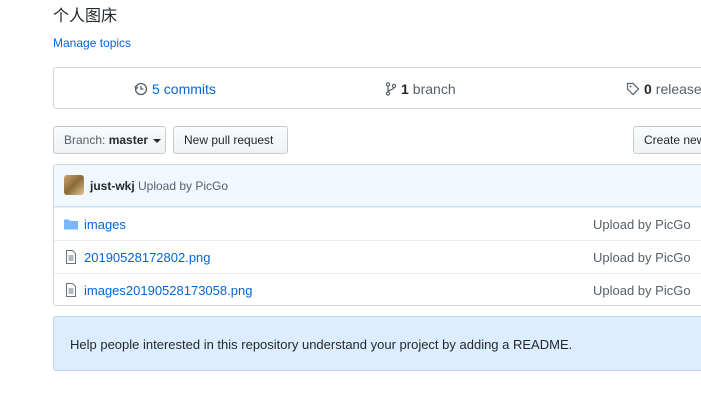 This screenshot has height=414, width=701. What do you see at coordinates (105, 224) in the screenshot?
I see `file-name: images` at bounding box center [105, 224].